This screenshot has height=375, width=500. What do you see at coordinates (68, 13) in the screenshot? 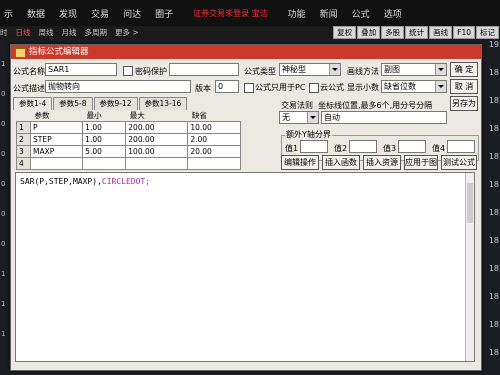
I see `menu-item-discover: 发现` at bounding box center [68, 13].